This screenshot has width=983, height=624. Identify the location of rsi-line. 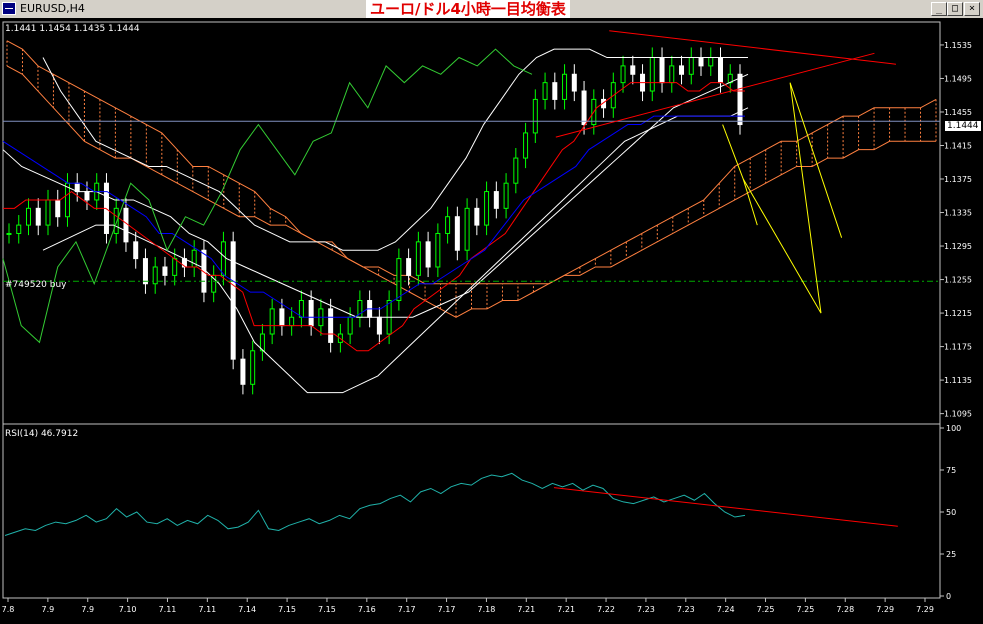
(375, 504).